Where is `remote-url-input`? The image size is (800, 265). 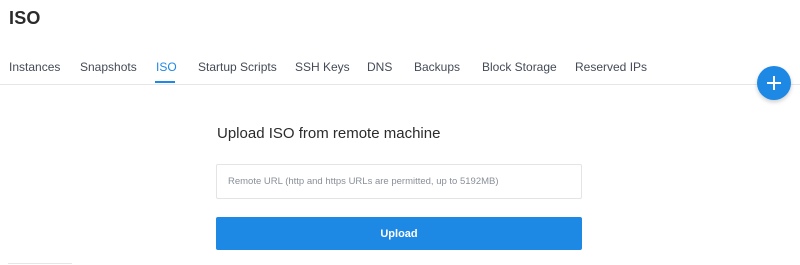 remote-url-input is located at coordinates (399, 181).